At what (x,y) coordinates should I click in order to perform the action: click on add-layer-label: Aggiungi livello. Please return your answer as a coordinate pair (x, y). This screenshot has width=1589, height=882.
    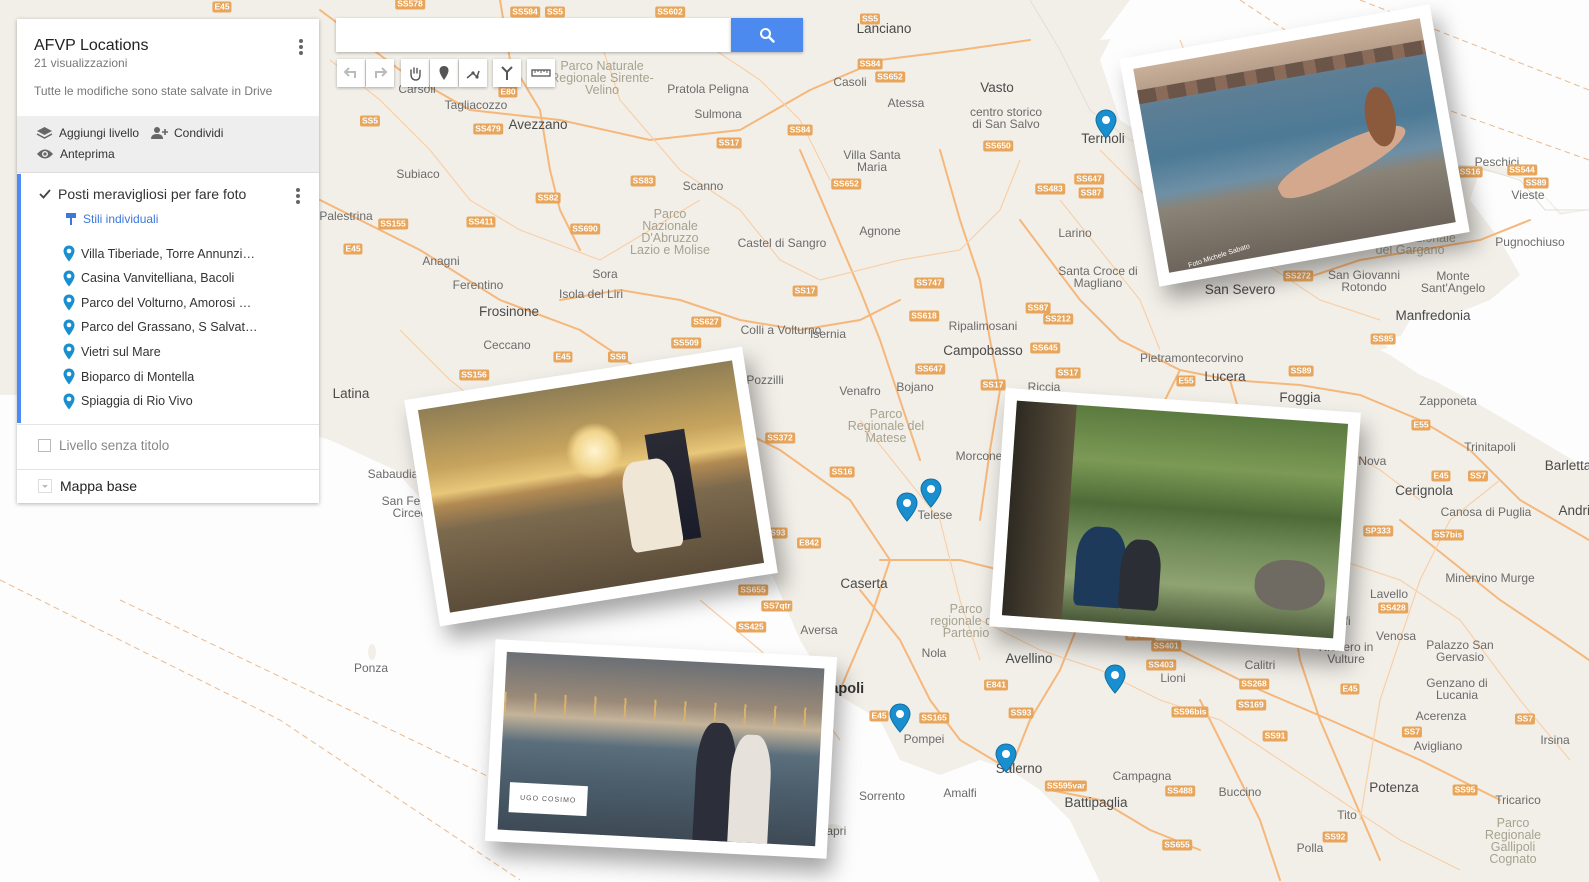
    Looking at the image, I should click on (99, 133).